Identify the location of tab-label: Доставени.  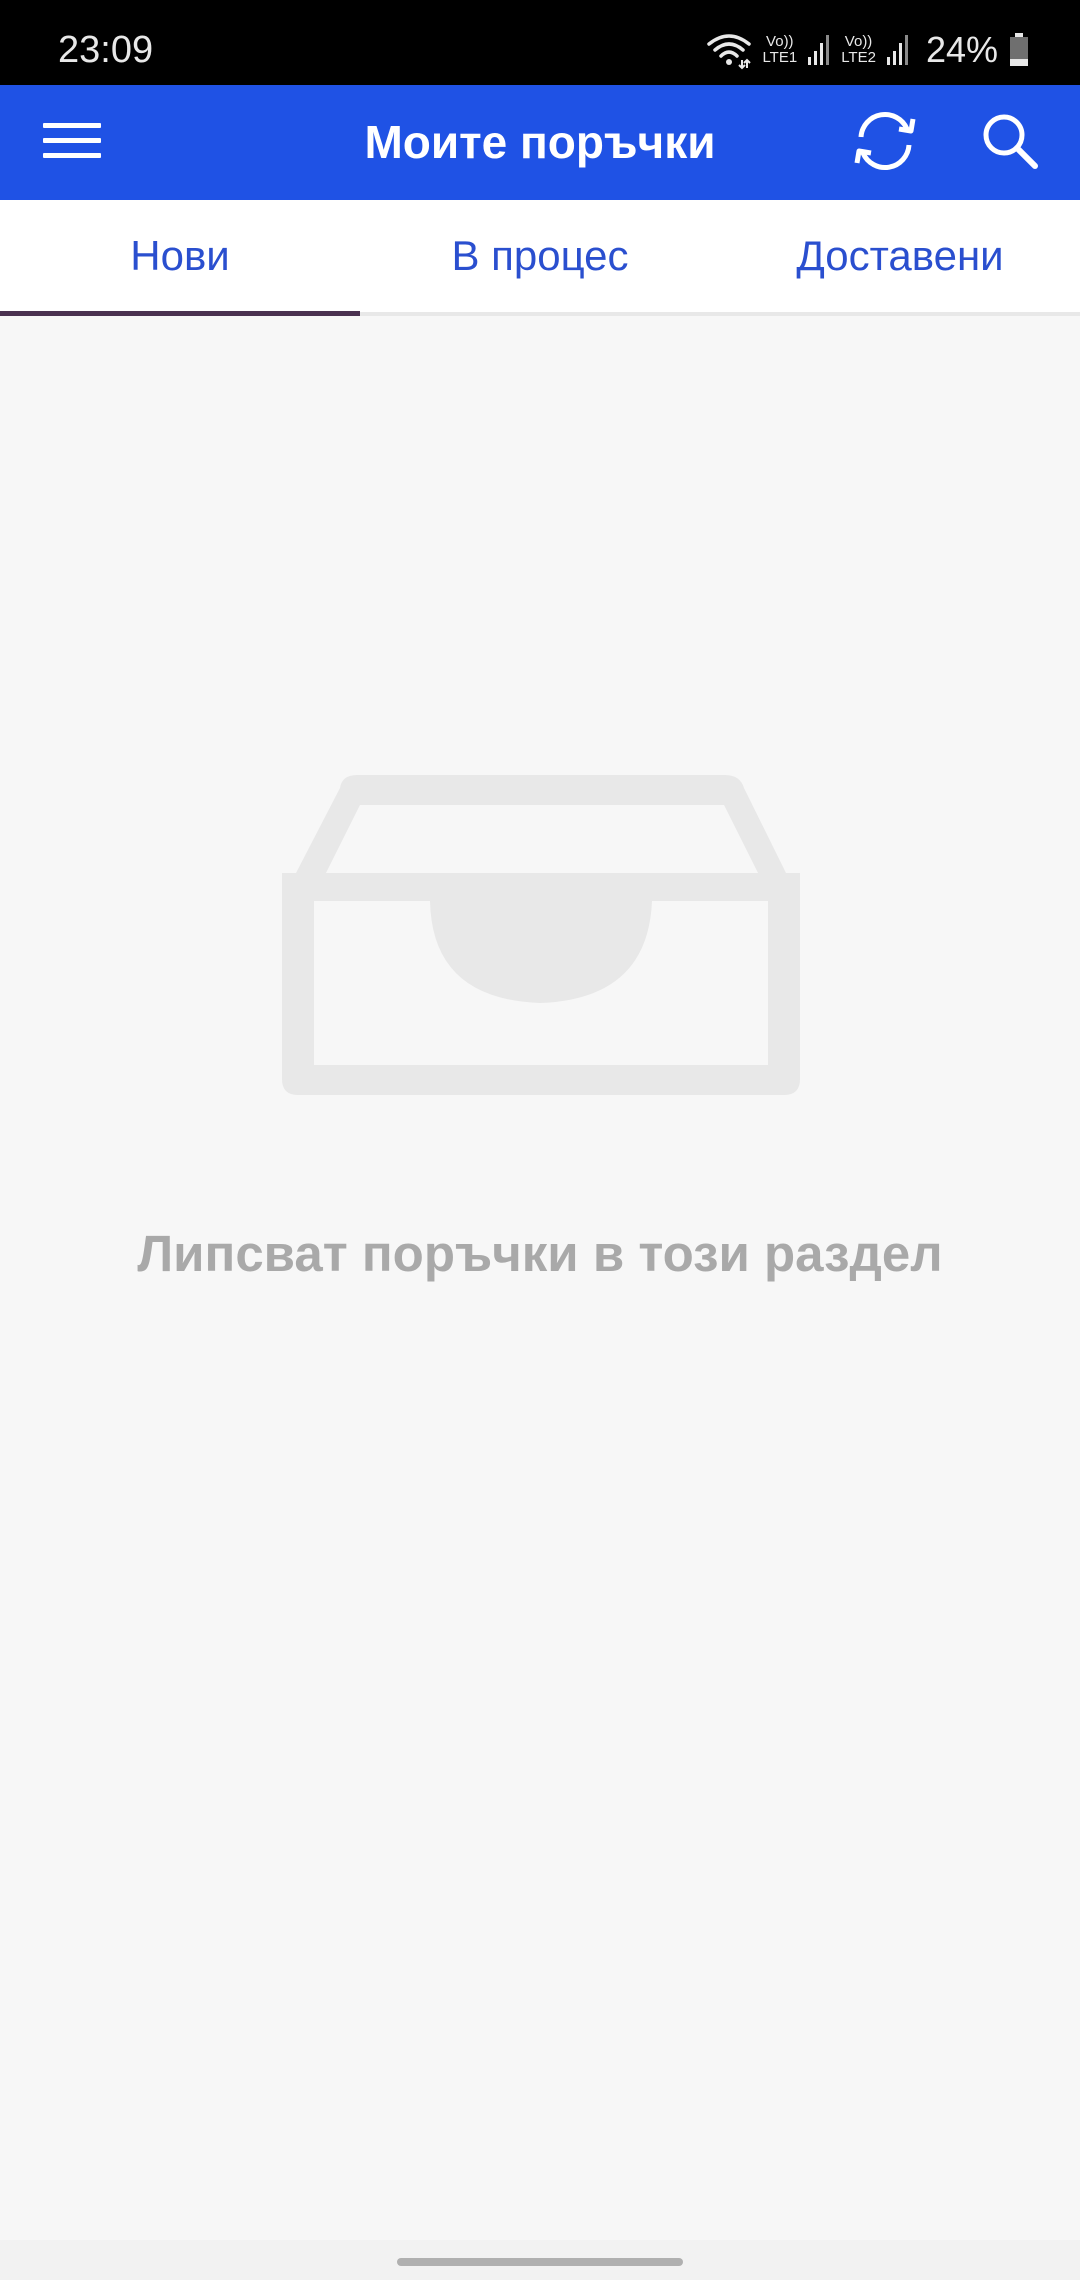
(900, 255).